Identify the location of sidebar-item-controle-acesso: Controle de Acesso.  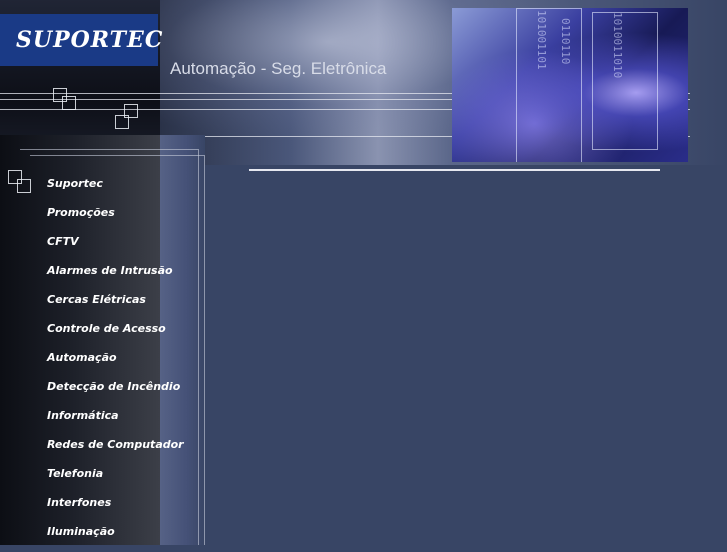
(115, 334).